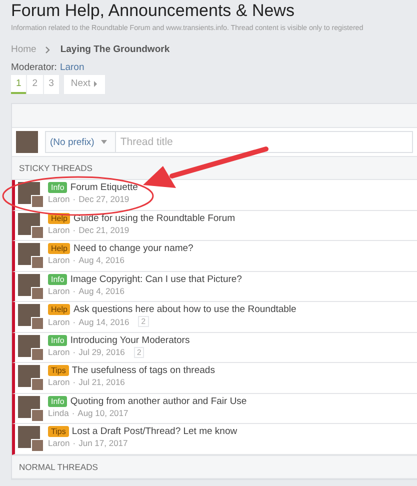  What do you see at coordinates (143, 370) in the screenshot?
I see `thread-title-link: The usefulness of tags on threads` at bounding box center [143, 370].